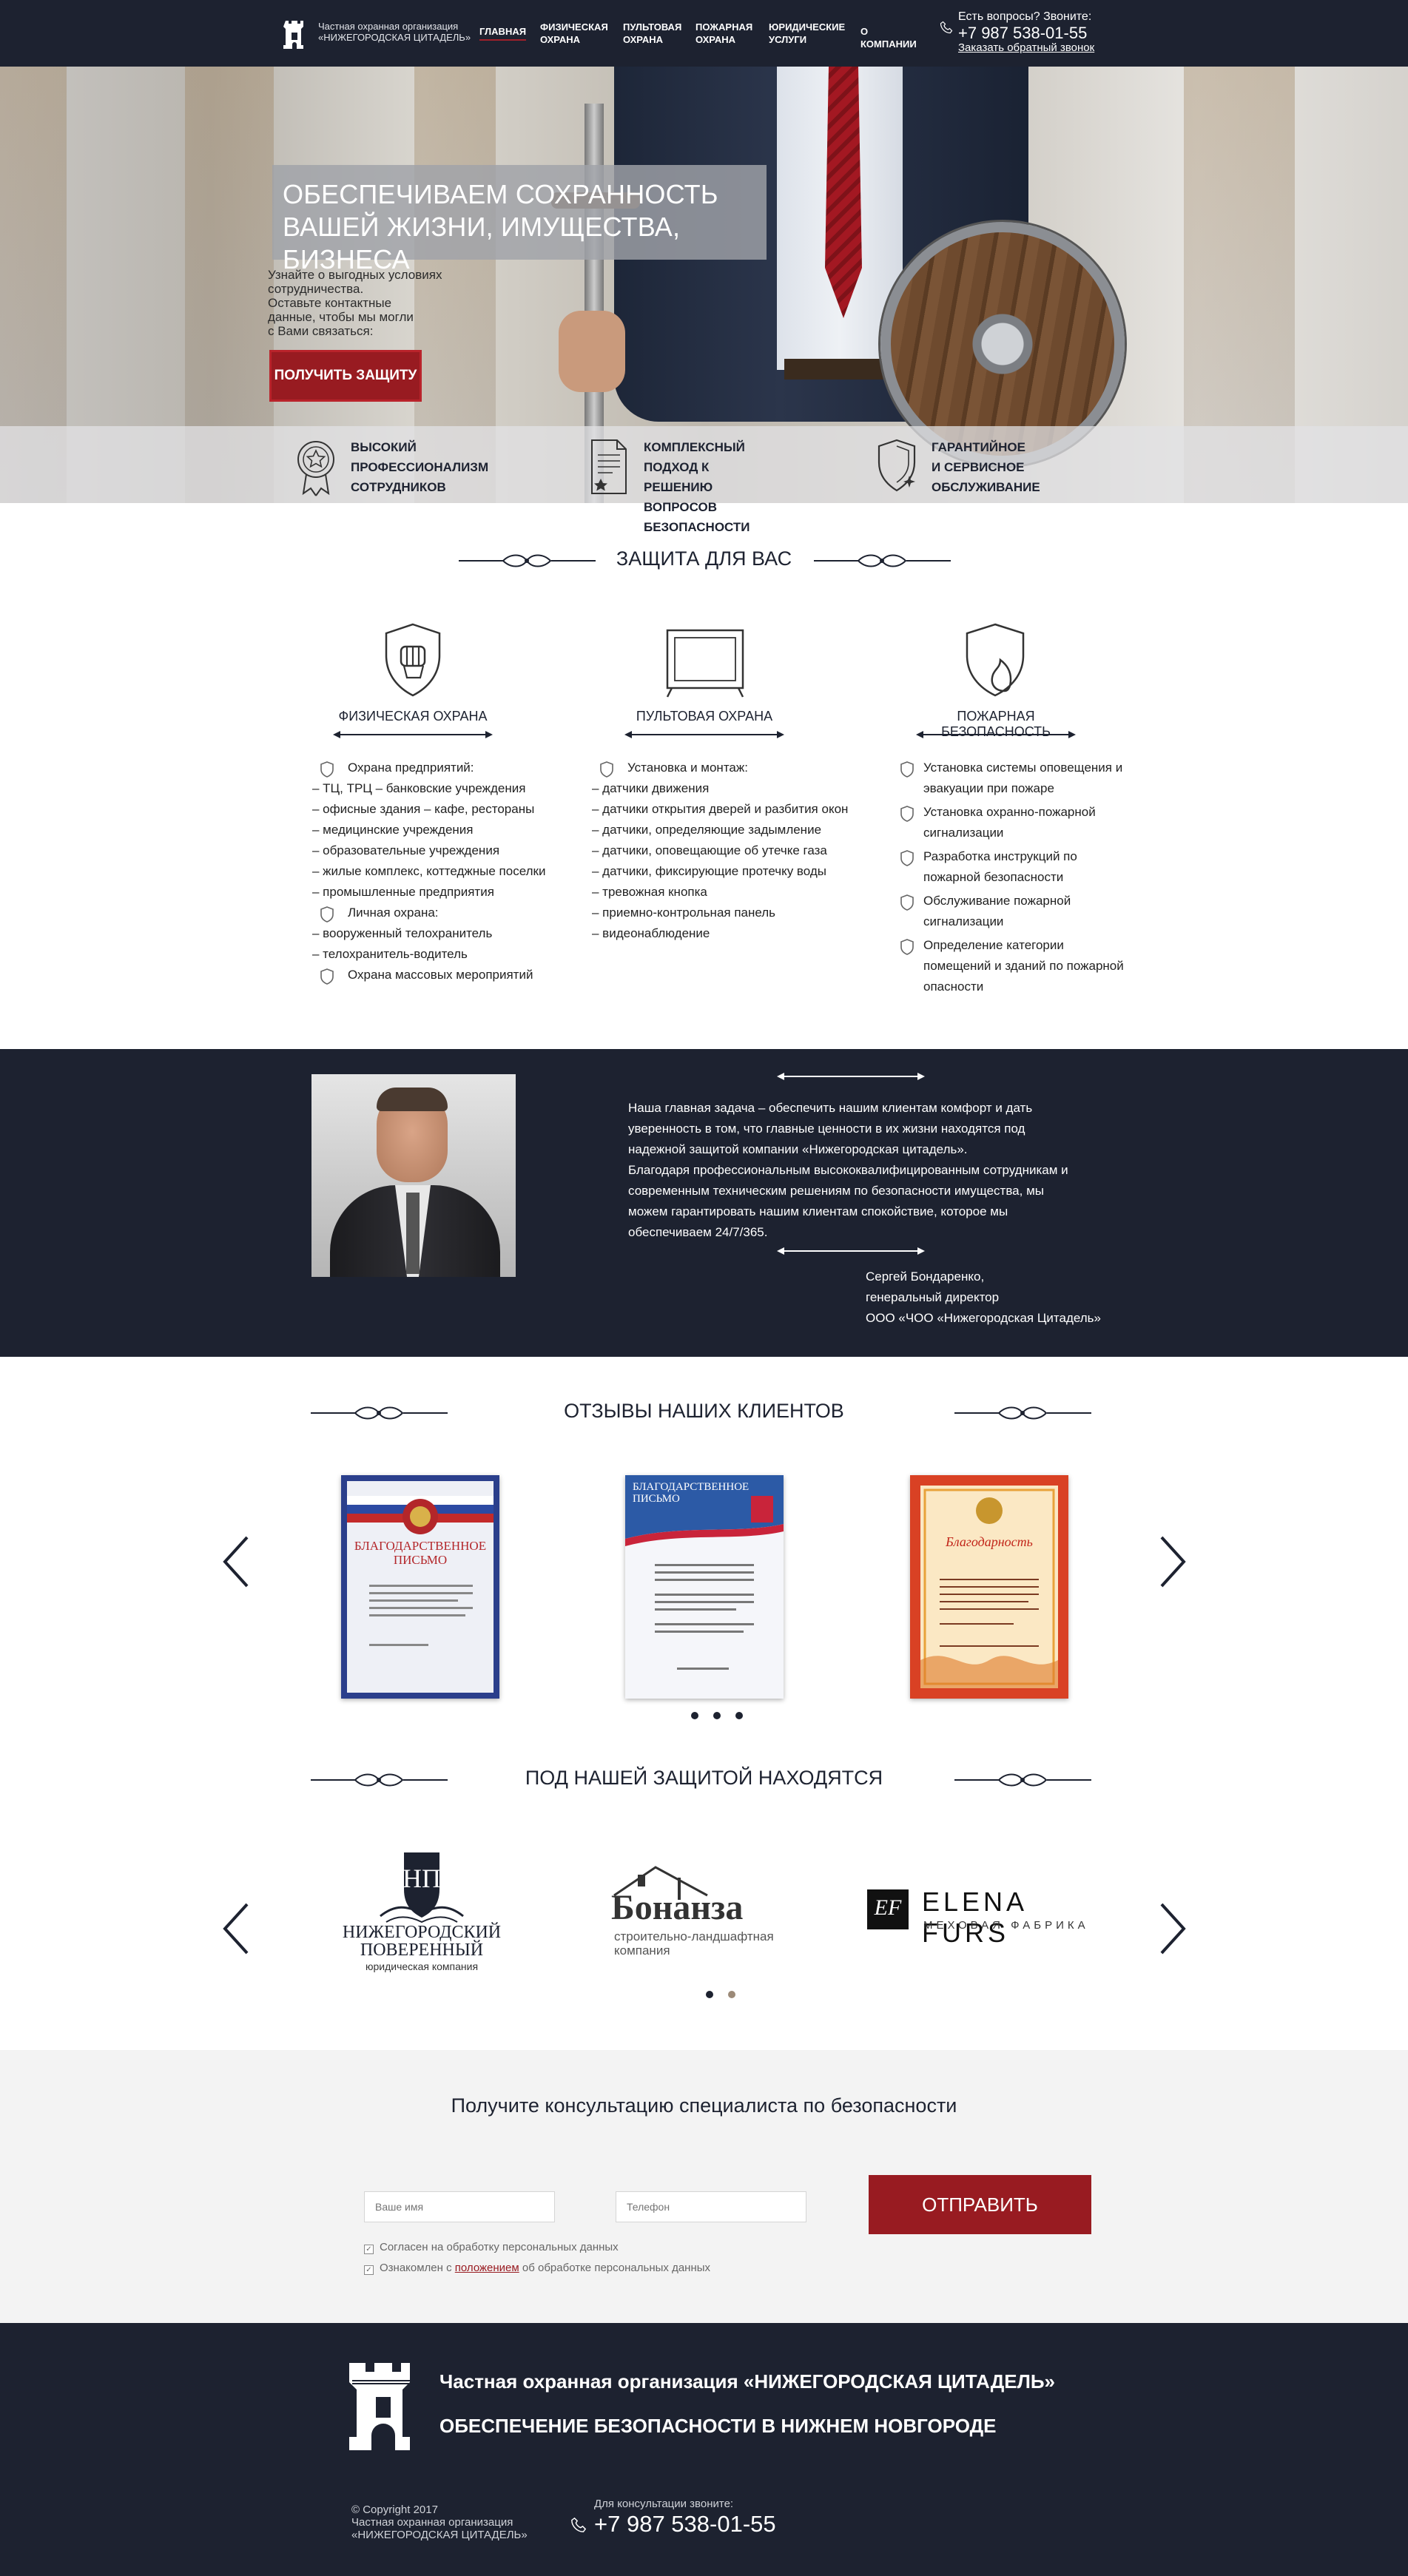  What do you see at coordinates (413, 659) in the screenshot?
I see `fist-shield-icon` at bounding box center [413, 659].